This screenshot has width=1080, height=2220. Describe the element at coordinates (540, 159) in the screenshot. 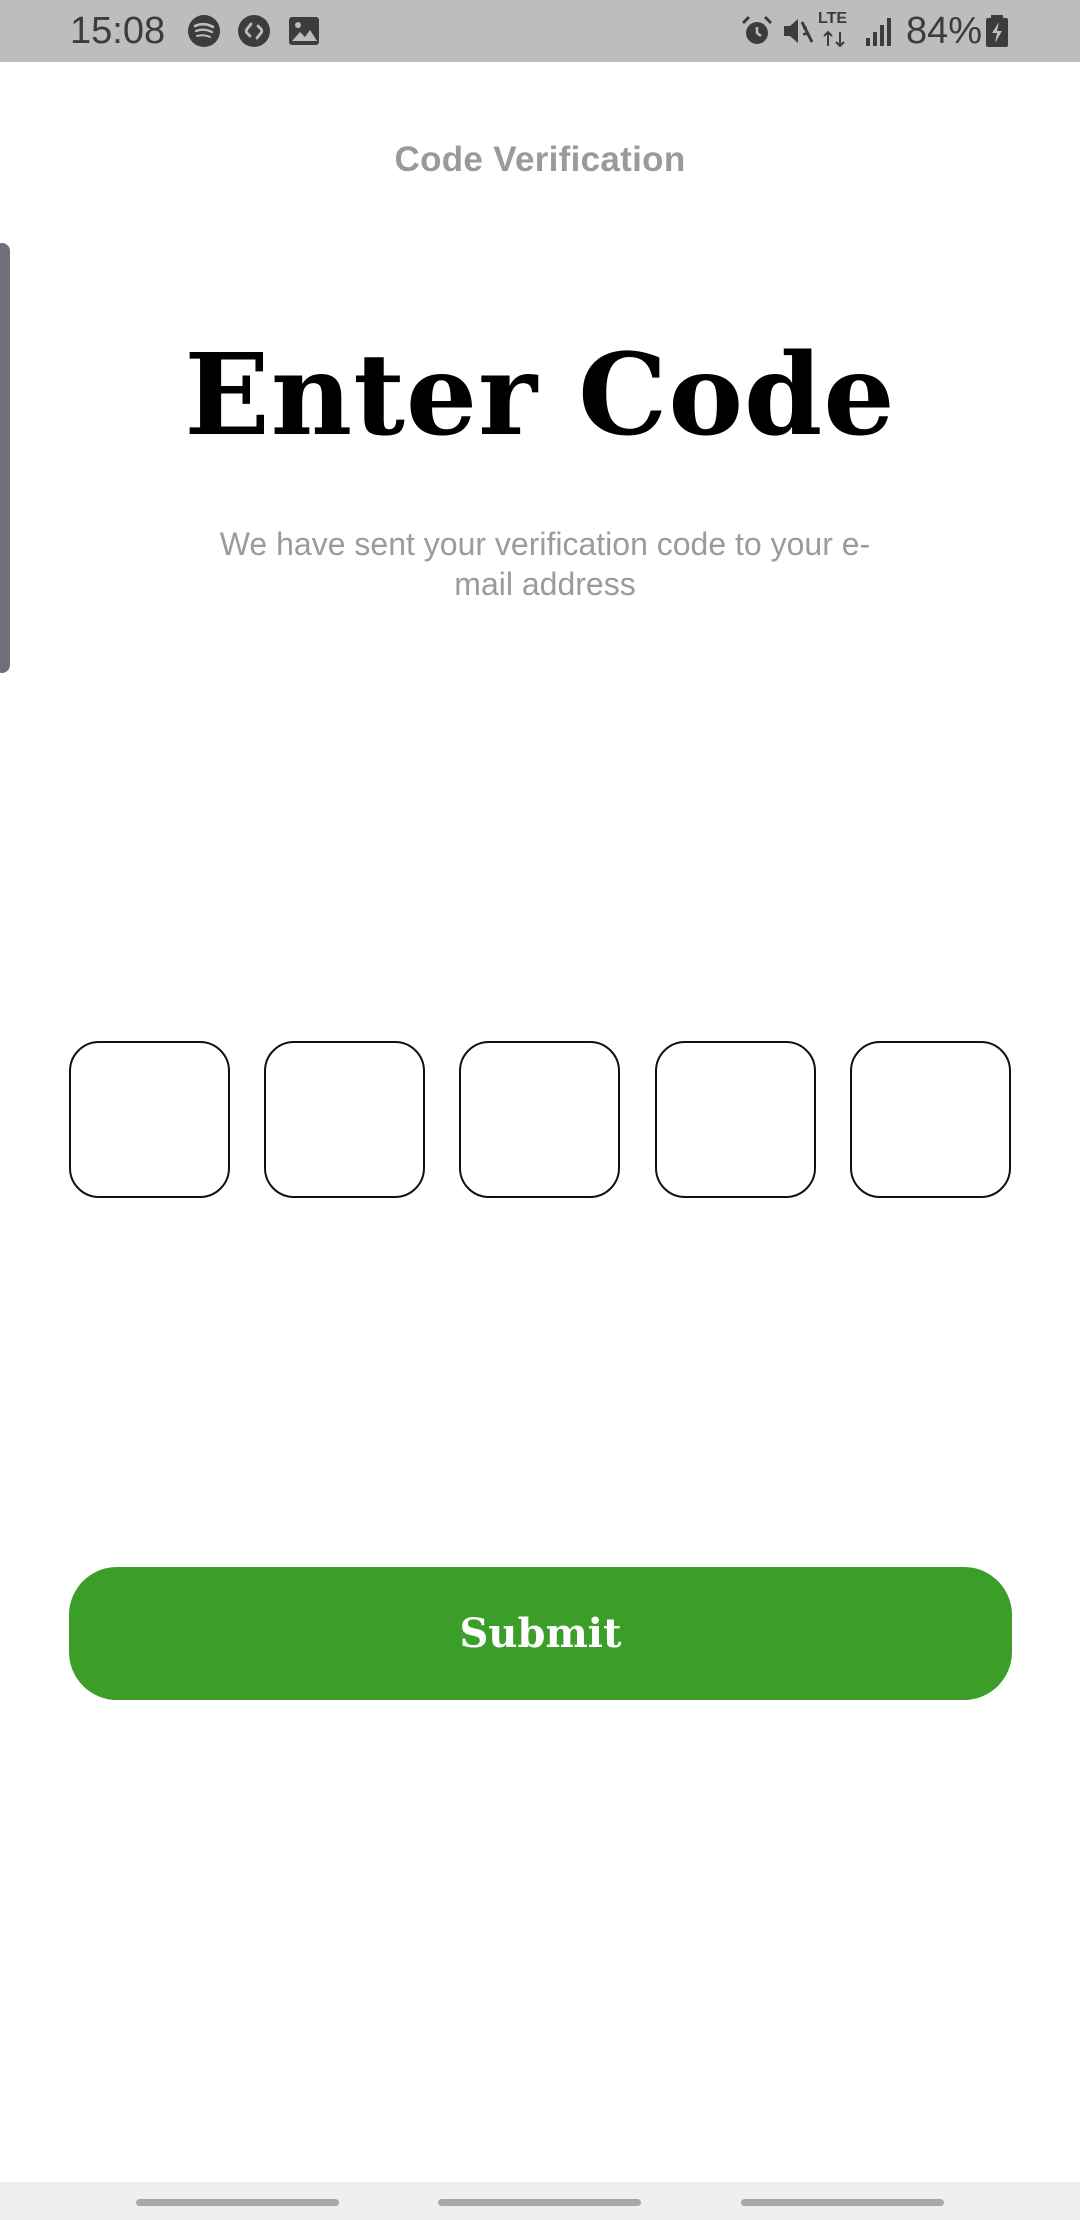

I see `screen-title: Code Verification` at that location.